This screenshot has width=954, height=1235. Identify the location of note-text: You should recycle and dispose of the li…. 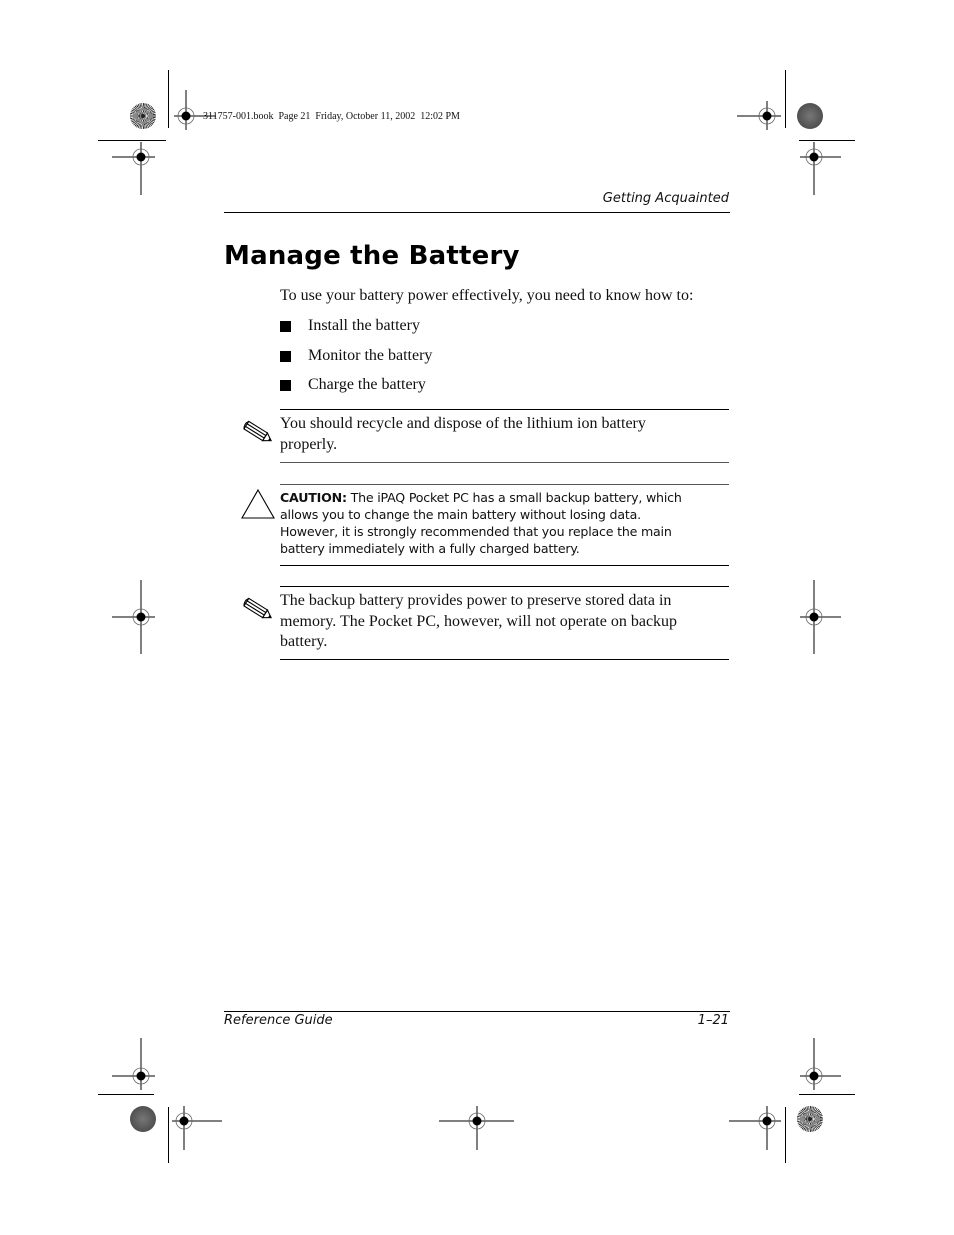
(463, 434).